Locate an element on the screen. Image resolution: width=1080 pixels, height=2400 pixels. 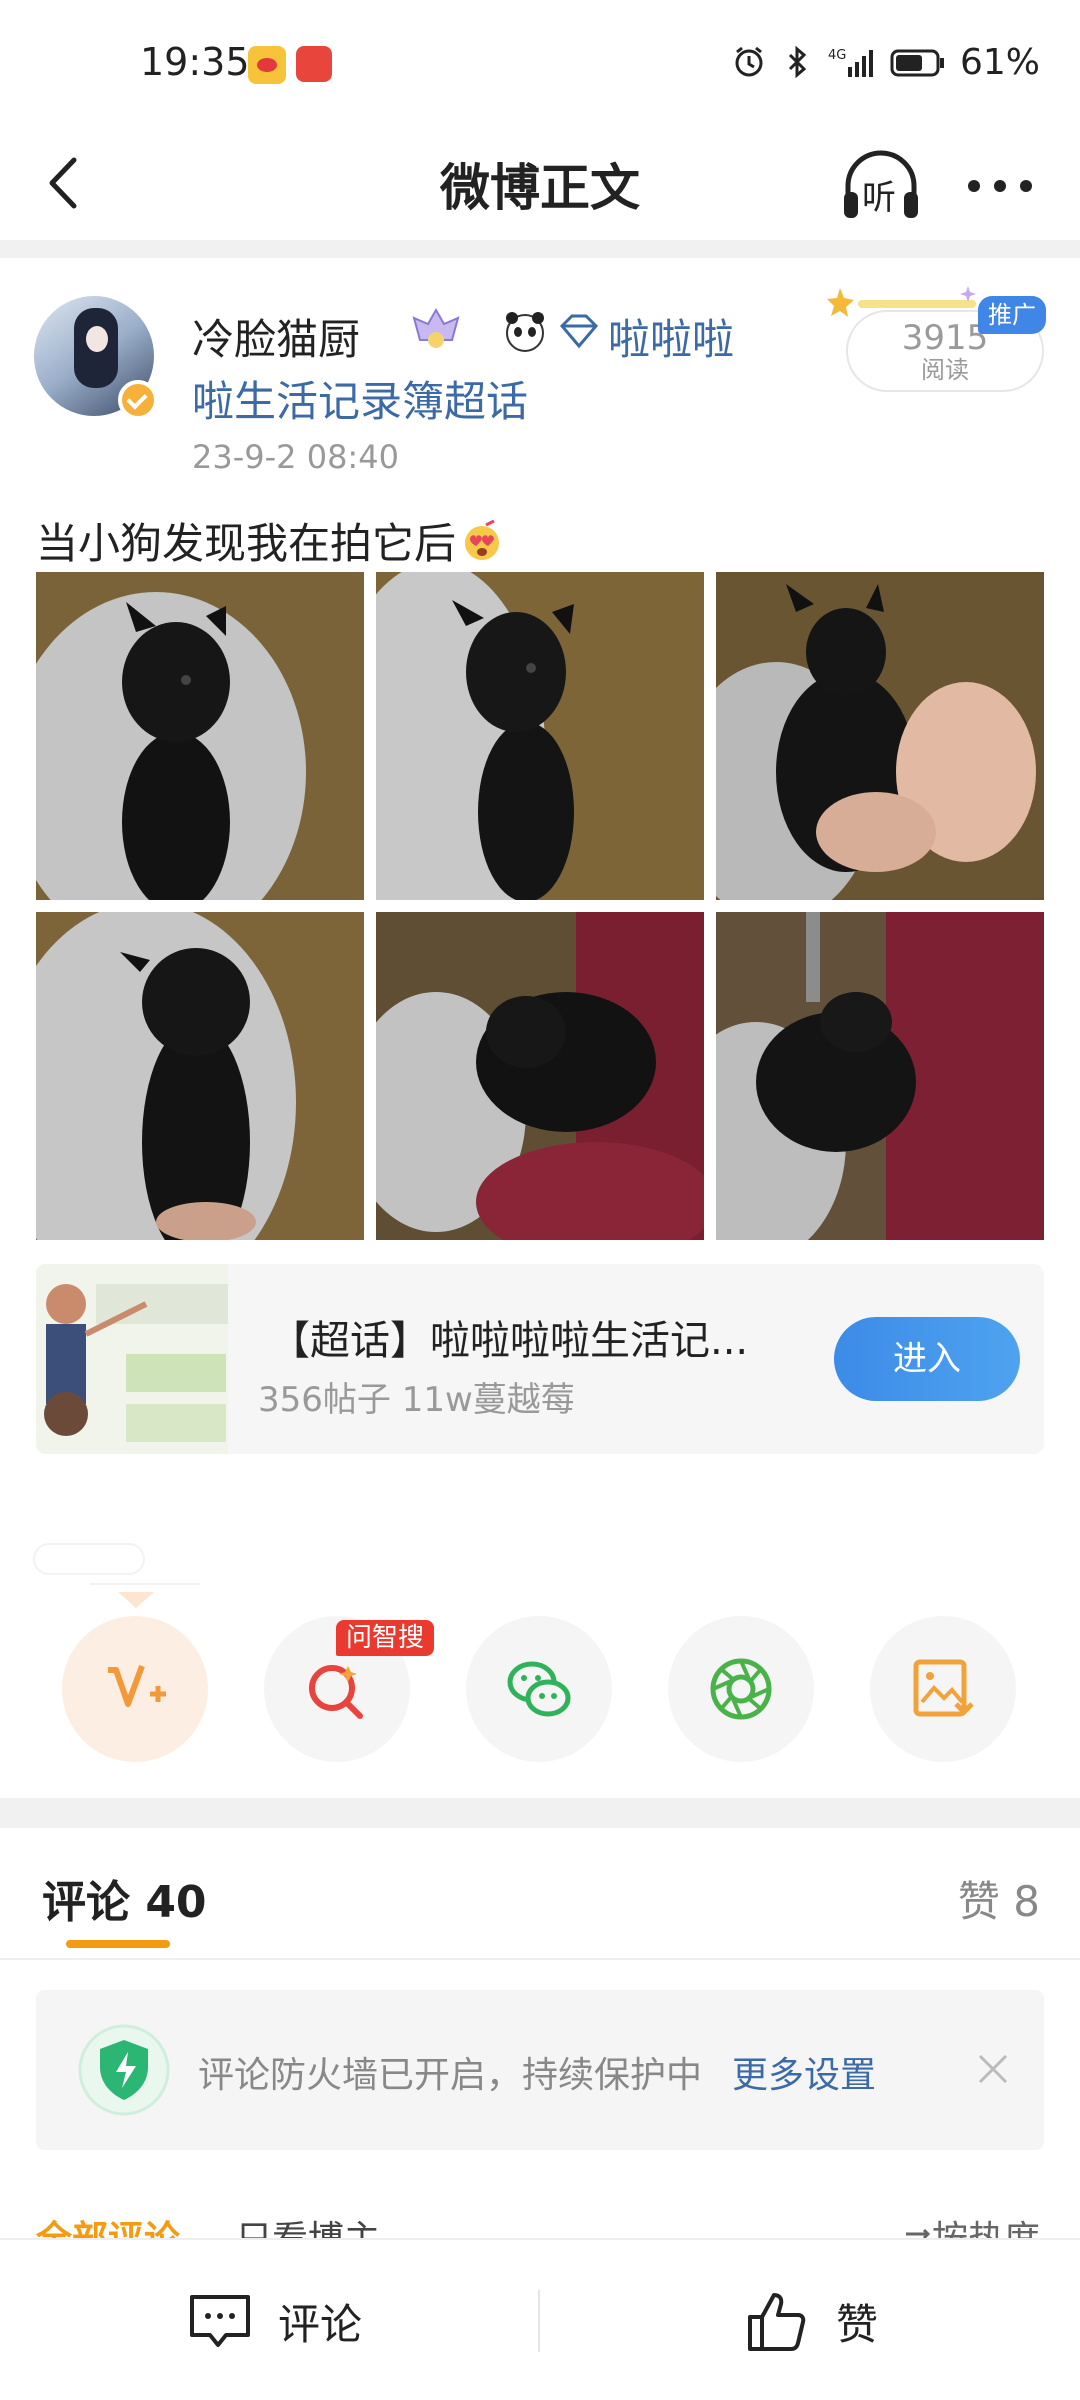
firewall-text: 评论防火墙已开启，持续保护中 is located at coordinates (450, 2075).